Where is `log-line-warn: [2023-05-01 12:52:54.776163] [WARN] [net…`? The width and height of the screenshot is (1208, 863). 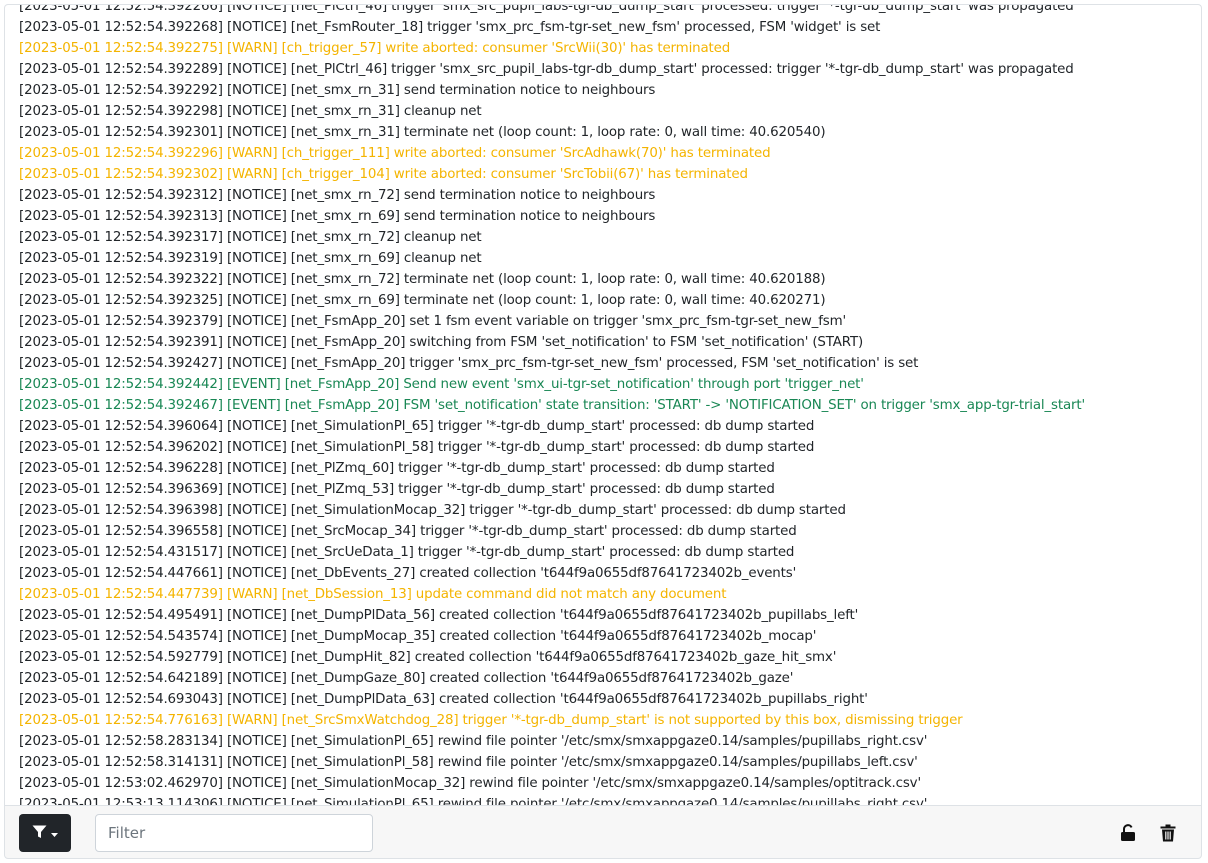
log-line-warn: [2023-05-01 12:52:54.776163] [WARN] [net… is located at coordinates (491, 720).